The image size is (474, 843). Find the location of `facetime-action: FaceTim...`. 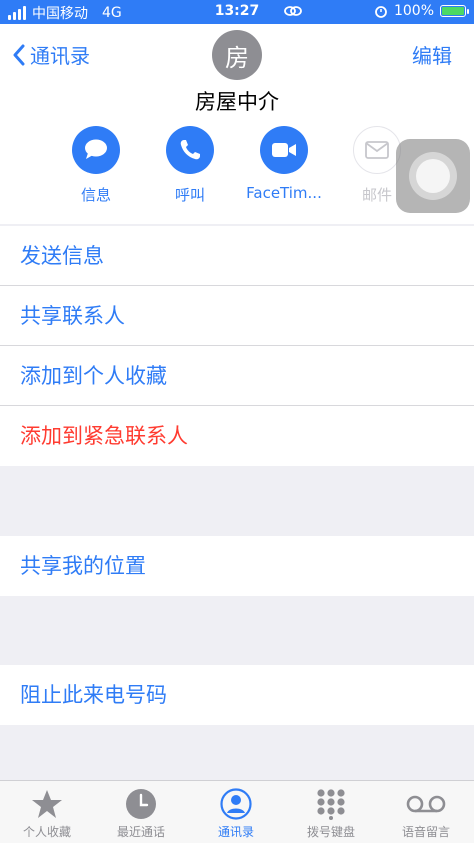

facetime-action: FaceTim... is located at coordinates (284, 164).